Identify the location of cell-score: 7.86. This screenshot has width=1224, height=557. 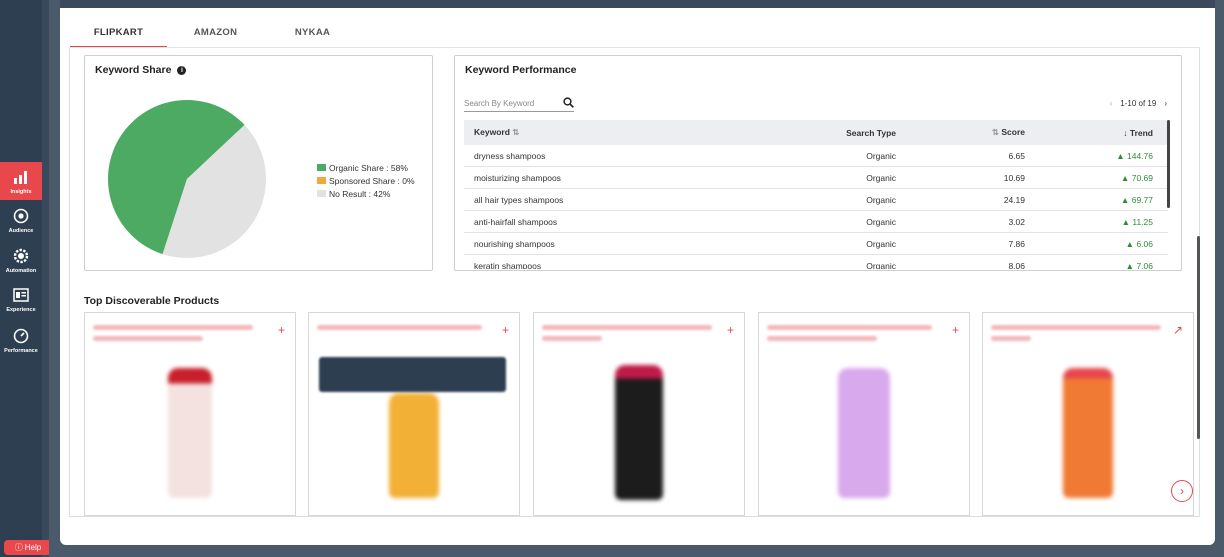
(1016, 243).